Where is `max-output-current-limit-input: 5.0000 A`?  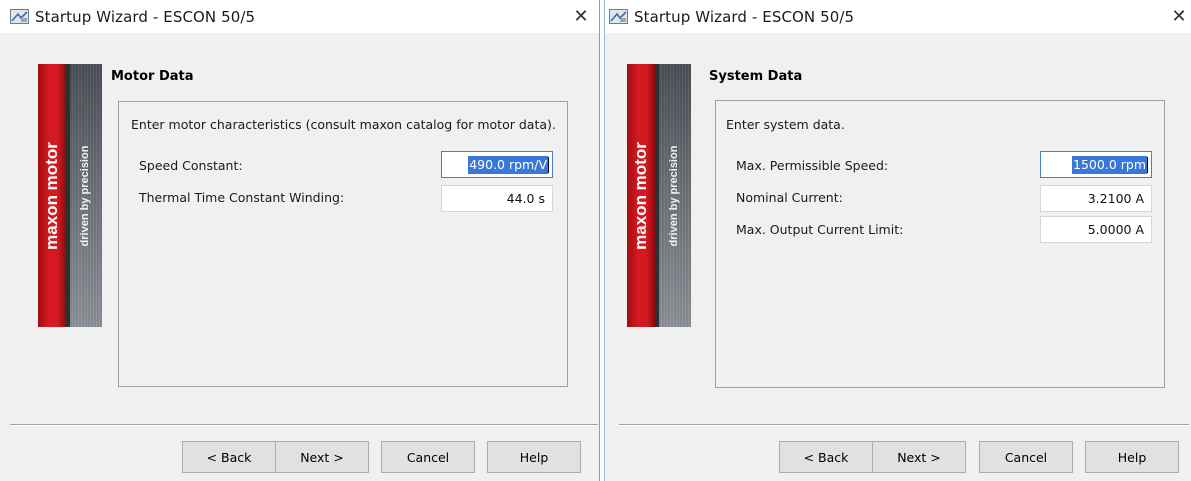
max-output-current-limit-input: 5.0000 A is located at coordinates (1096, 229).